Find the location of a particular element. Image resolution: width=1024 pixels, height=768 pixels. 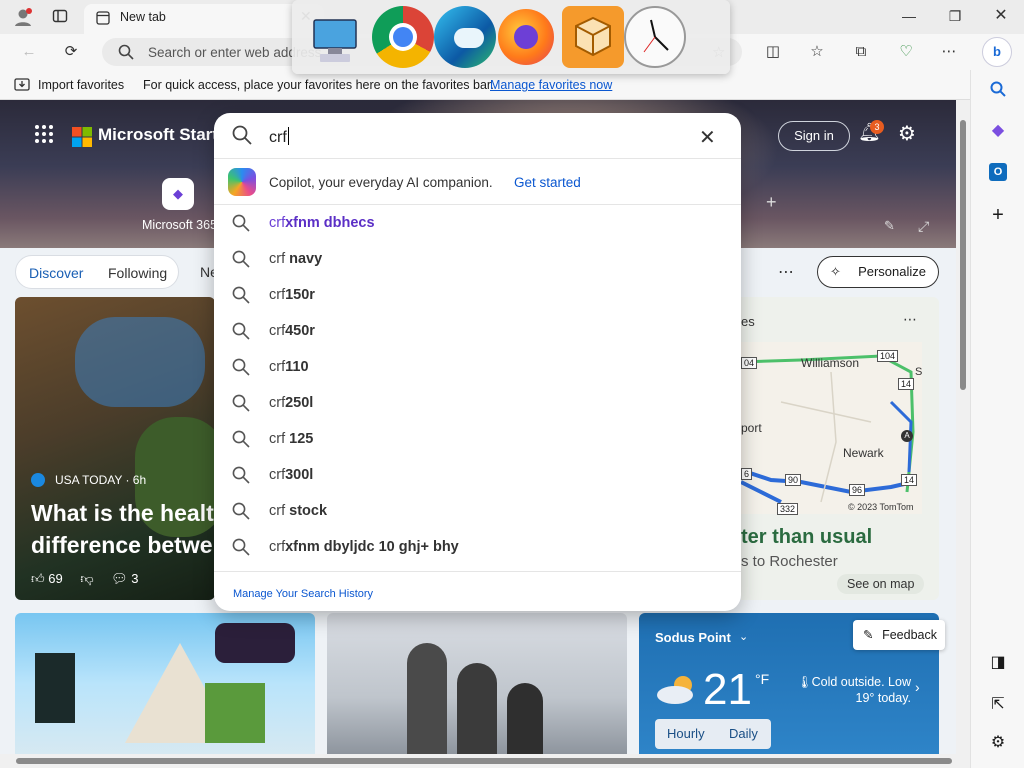

search-suggestion: crf navy is located at coordinates (477, 259).